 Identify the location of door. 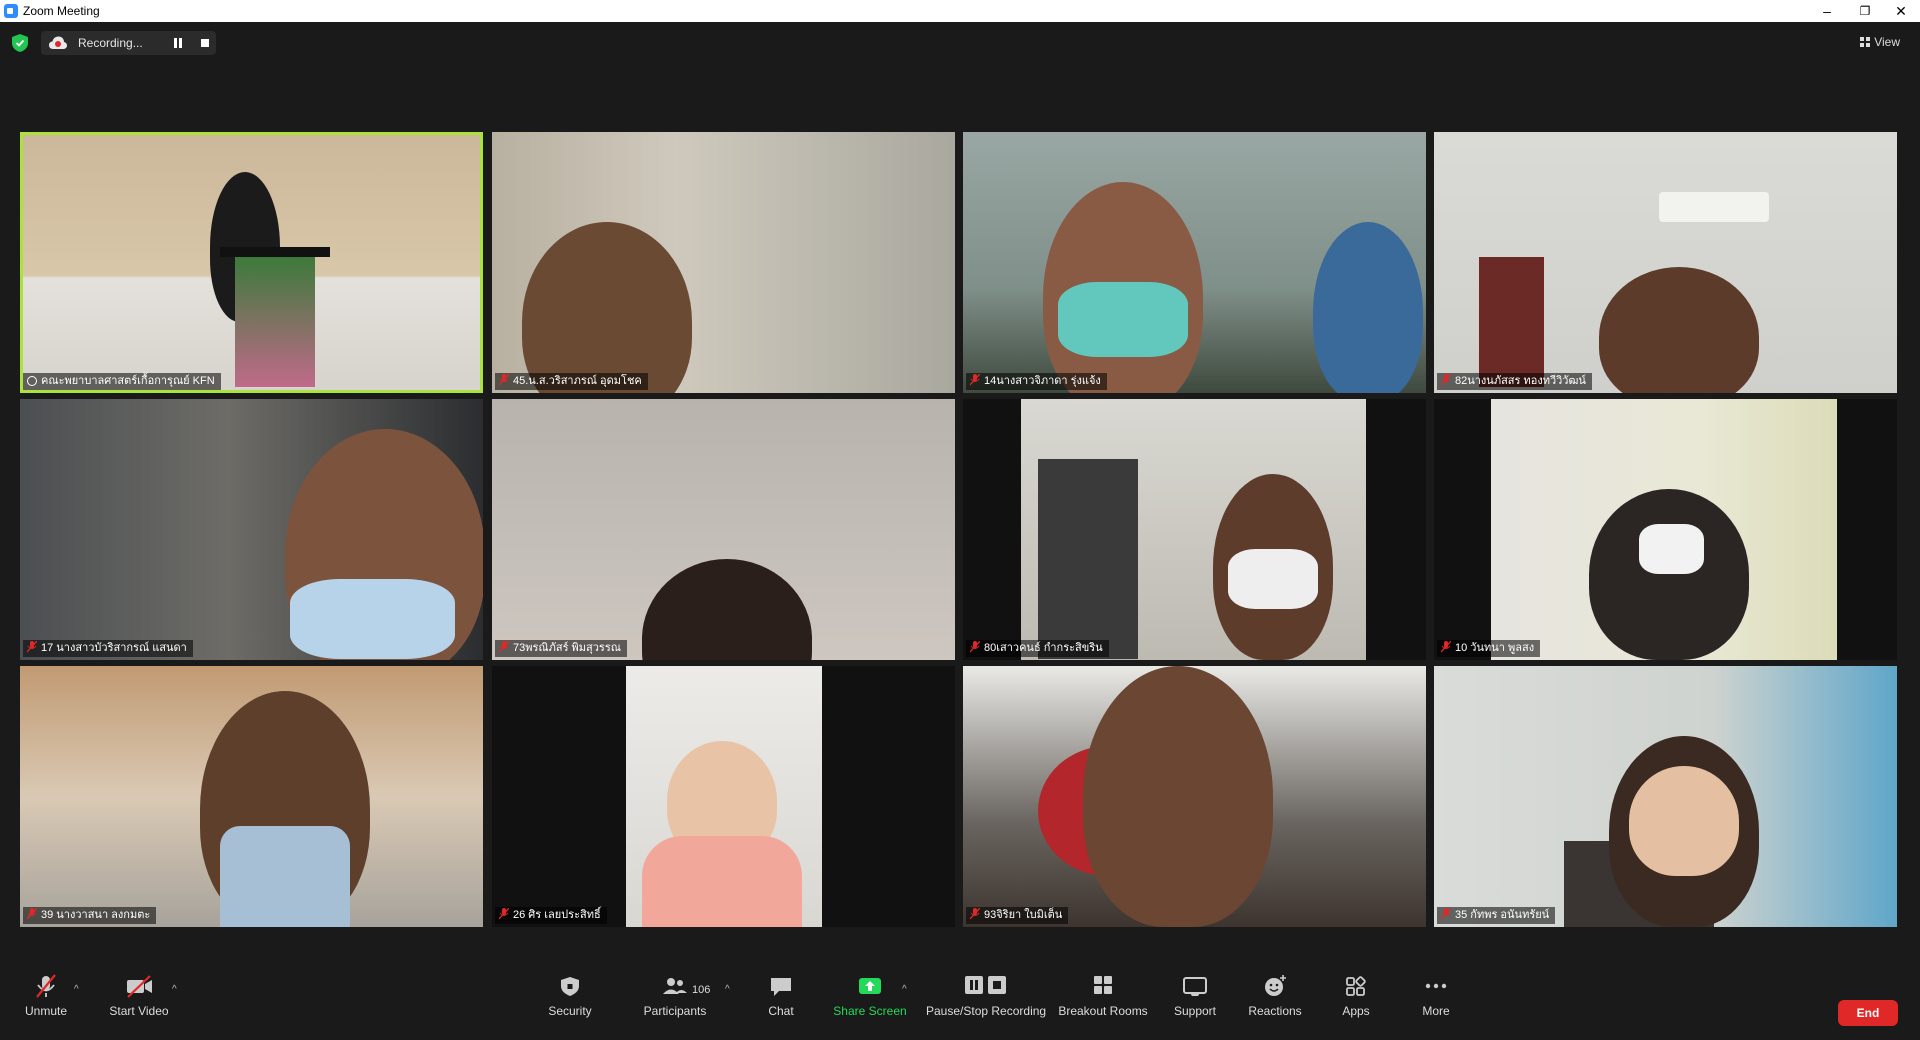
(1511, 322).